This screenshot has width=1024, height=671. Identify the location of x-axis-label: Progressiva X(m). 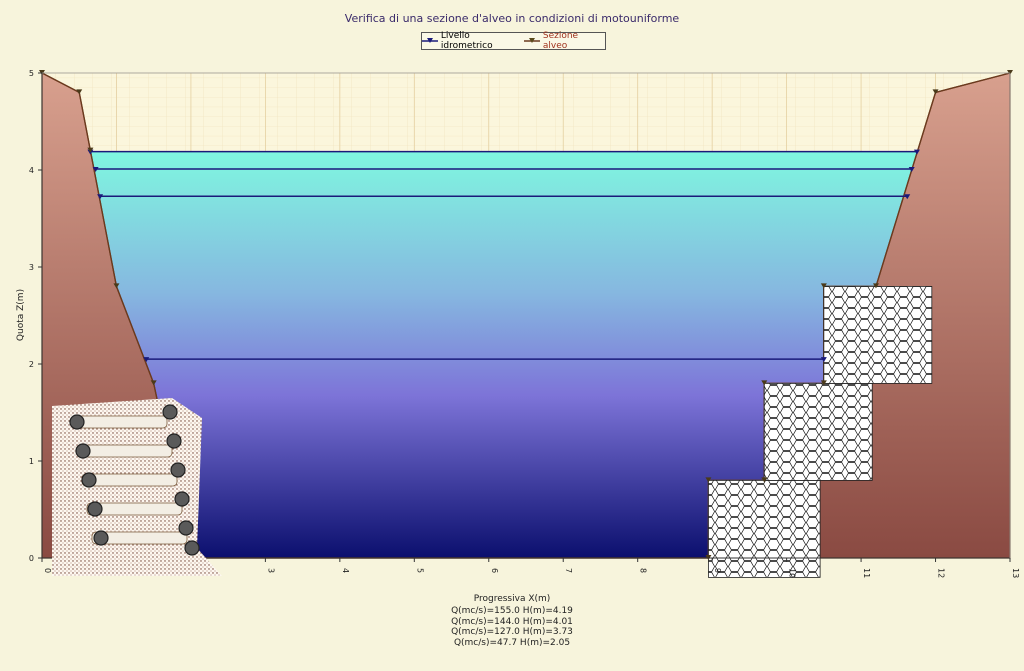
(512, 599).